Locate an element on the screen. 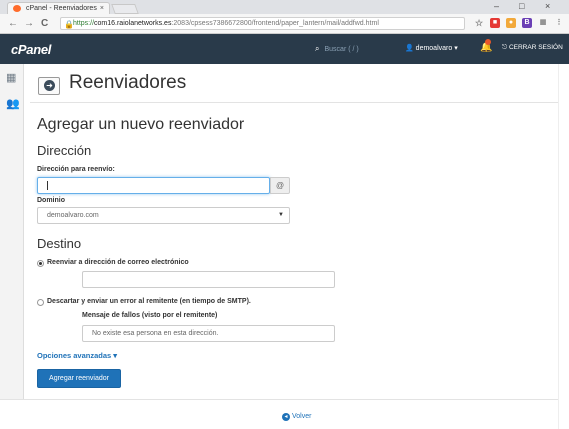 This screenshot has height=429, width=569. domain-selected-value: demoalvaro.com is located at coordinates (73, 215).